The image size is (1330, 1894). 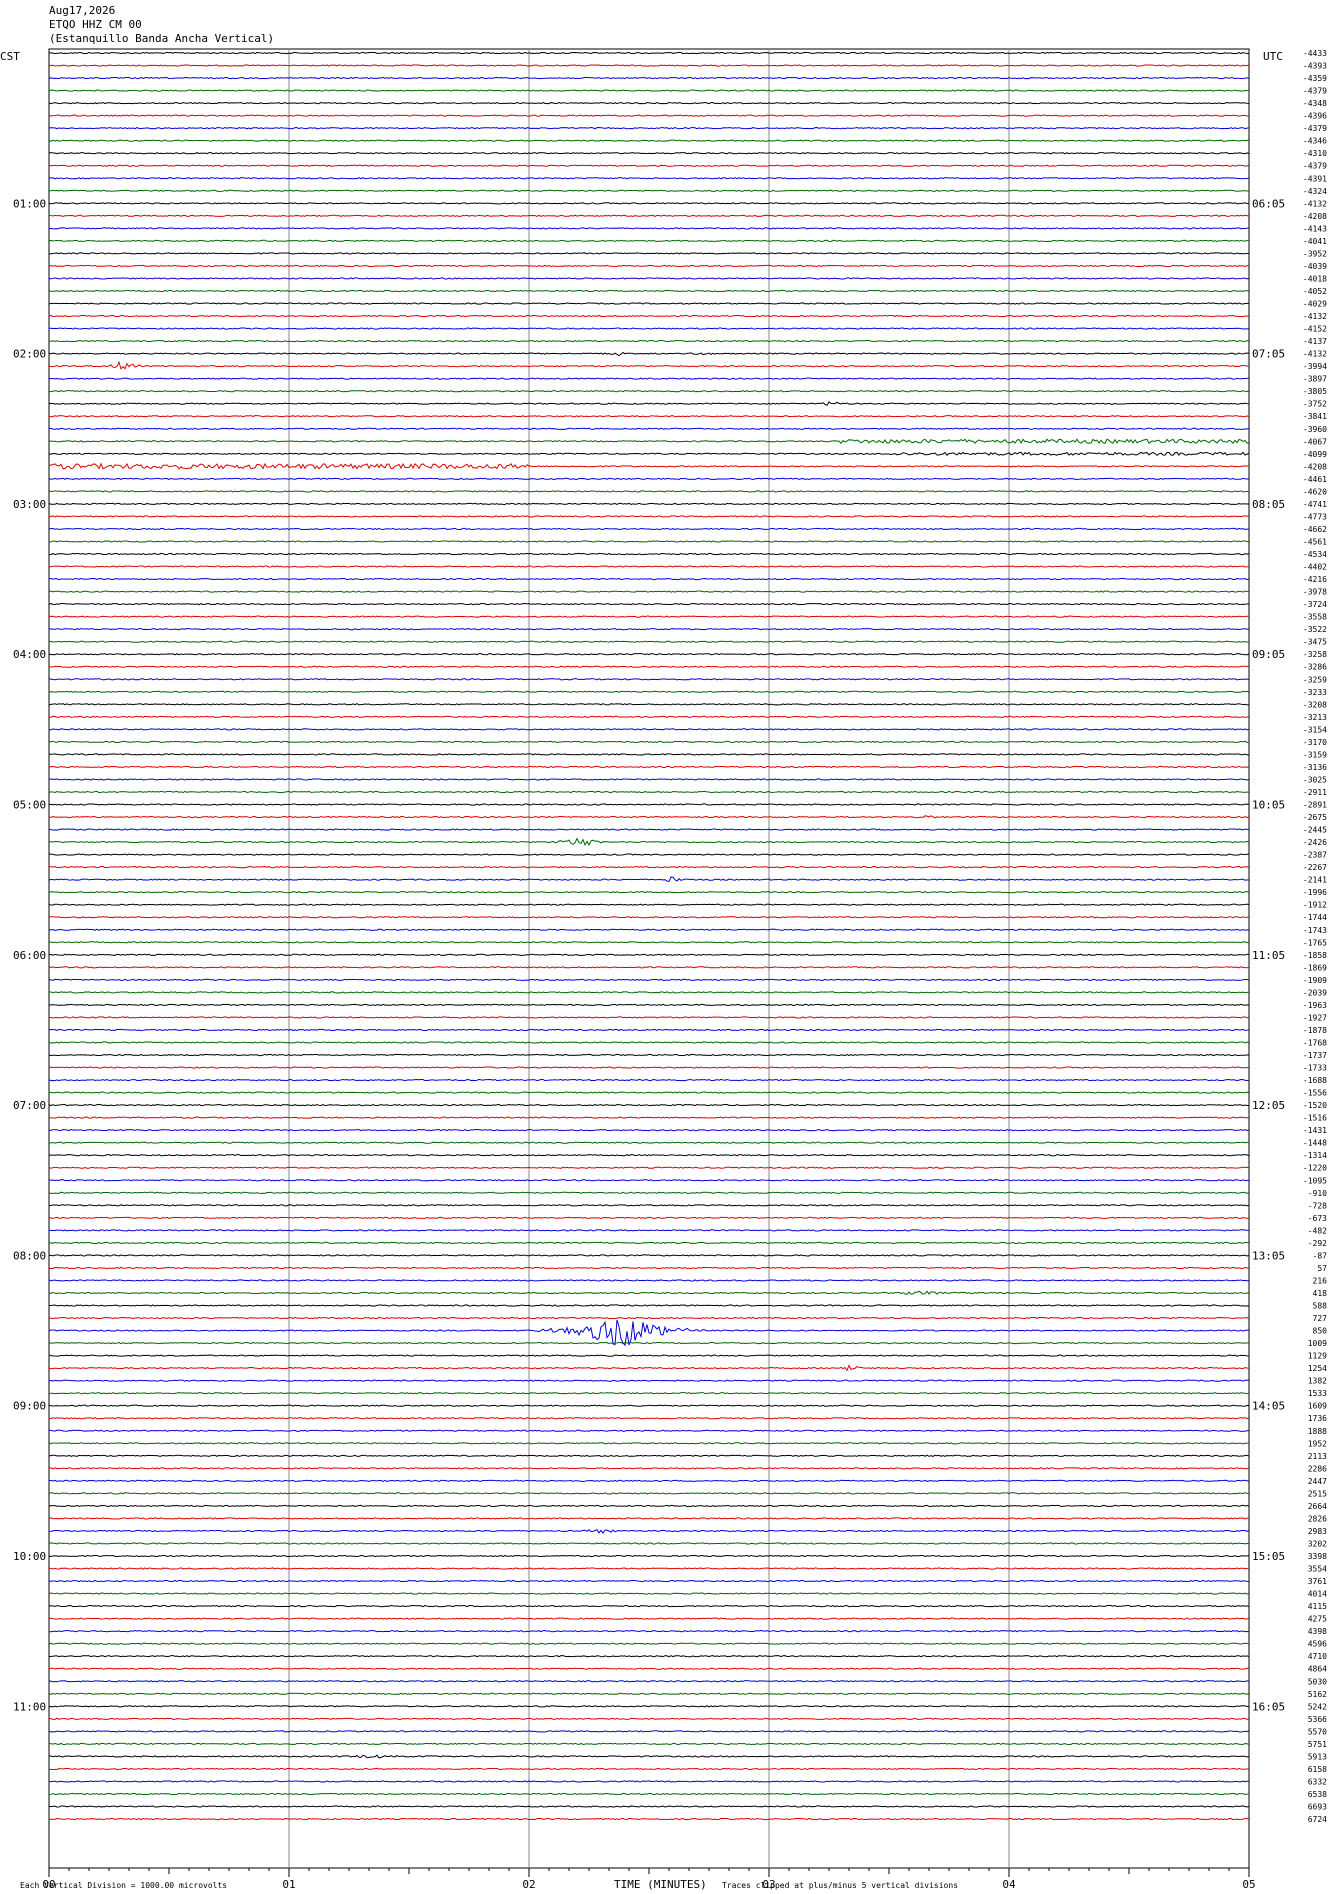 What do you see at coordinates (1317, 1381) in the screenshot?
I see `trace-offset-label: 1382` at bounding box center [1317, 1381].